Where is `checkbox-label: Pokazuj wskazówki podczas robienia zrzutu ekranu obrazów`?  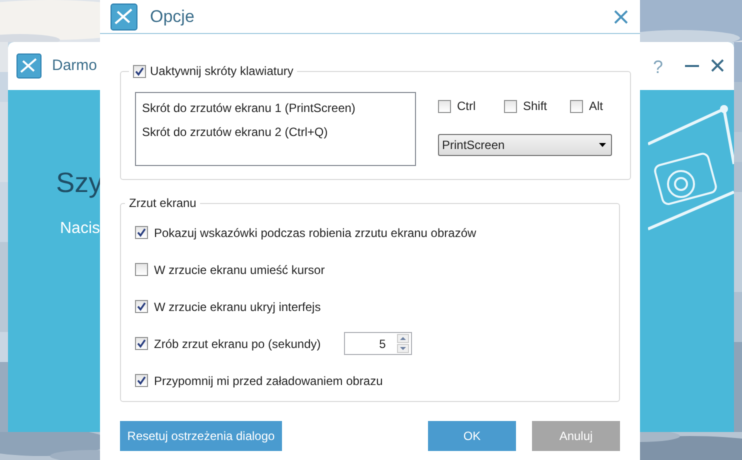 checkbox-label: Pokazuj wskazówki podczas robienia zrzutu ekranu obrazów is located at coordinates (315, 233).